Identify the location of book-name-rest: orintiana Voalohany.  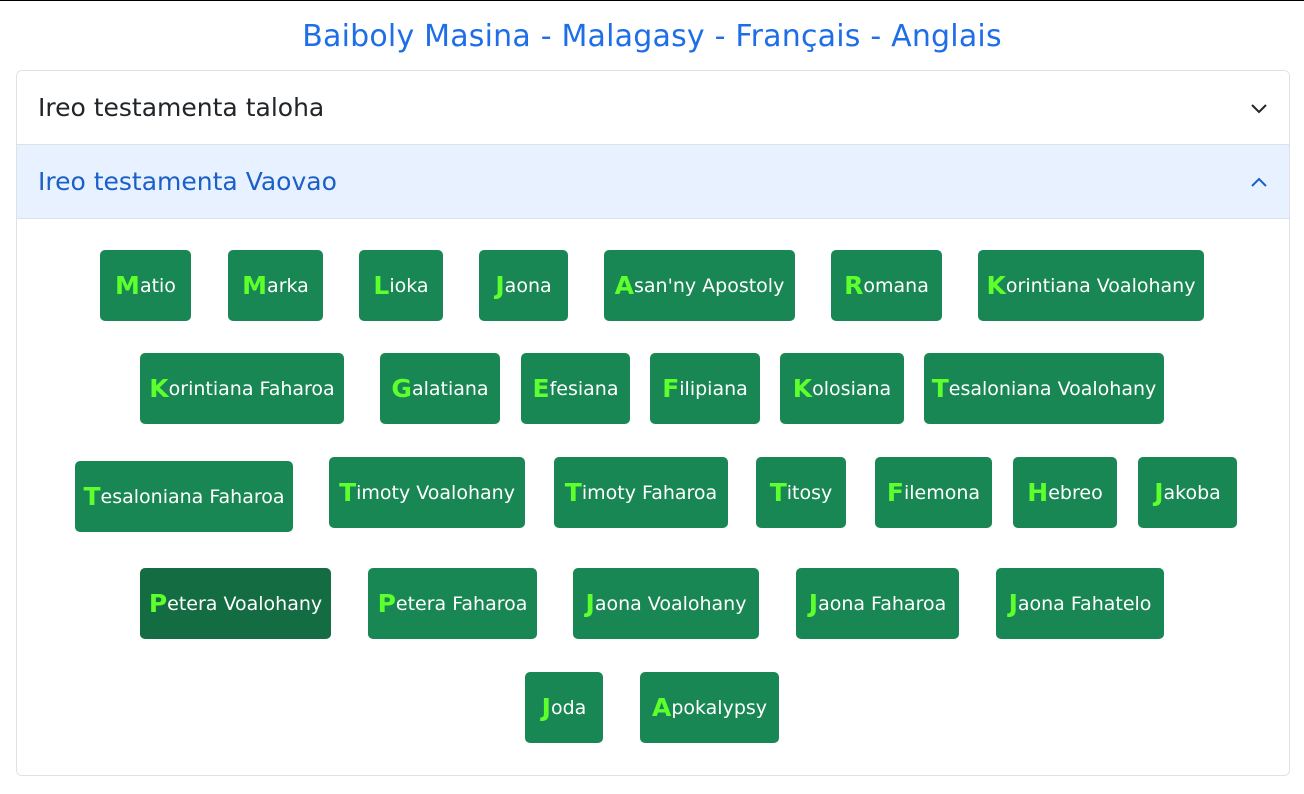
(1100, 285).